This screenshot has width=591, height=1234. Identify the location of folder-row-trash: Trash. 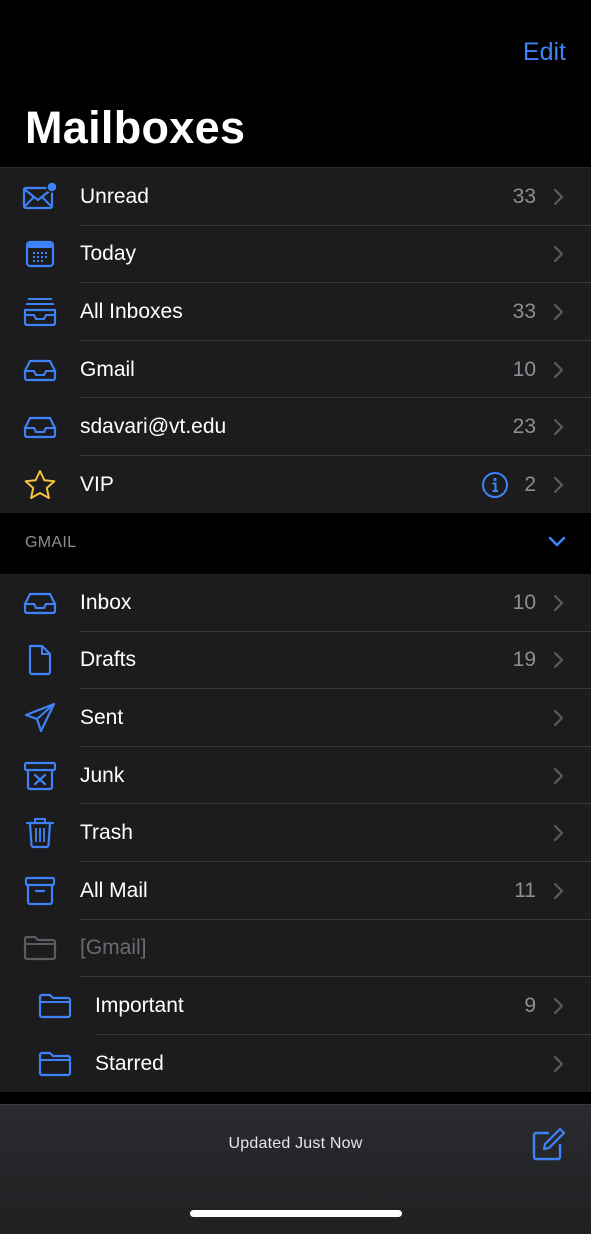
(295, 833).